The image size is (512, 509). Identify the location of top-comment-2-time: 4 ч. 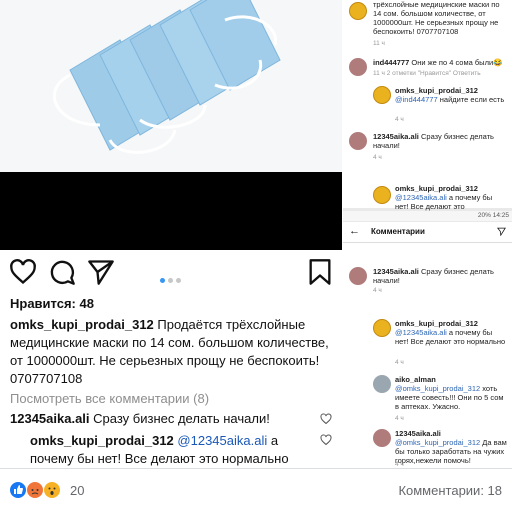
(399, 119).